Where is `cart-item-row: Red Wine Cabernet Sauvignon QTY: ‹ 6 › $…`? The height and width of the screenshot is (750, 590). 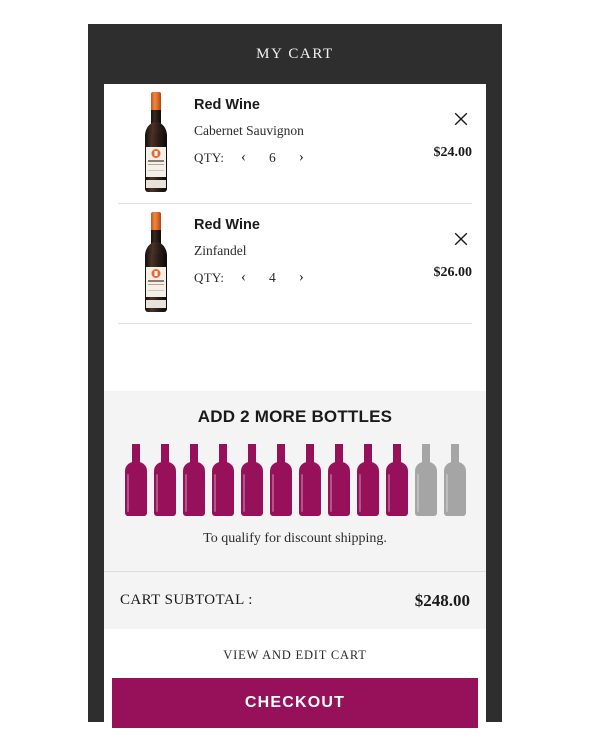
cart-item-row: Red Wine Cabernet Sauvignon QTY: ‹ 6 › $… is located at coordinates (295, 144).